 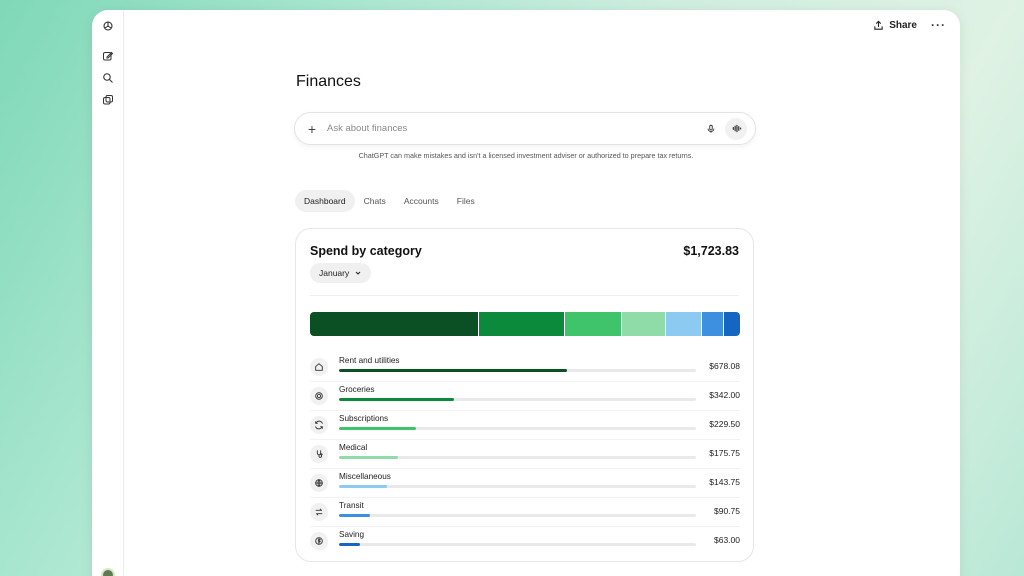 What do you see at coordinates (727, 511) in the screenshot?
I see `category-amount: $90.75` at bounding box center [727, 511].